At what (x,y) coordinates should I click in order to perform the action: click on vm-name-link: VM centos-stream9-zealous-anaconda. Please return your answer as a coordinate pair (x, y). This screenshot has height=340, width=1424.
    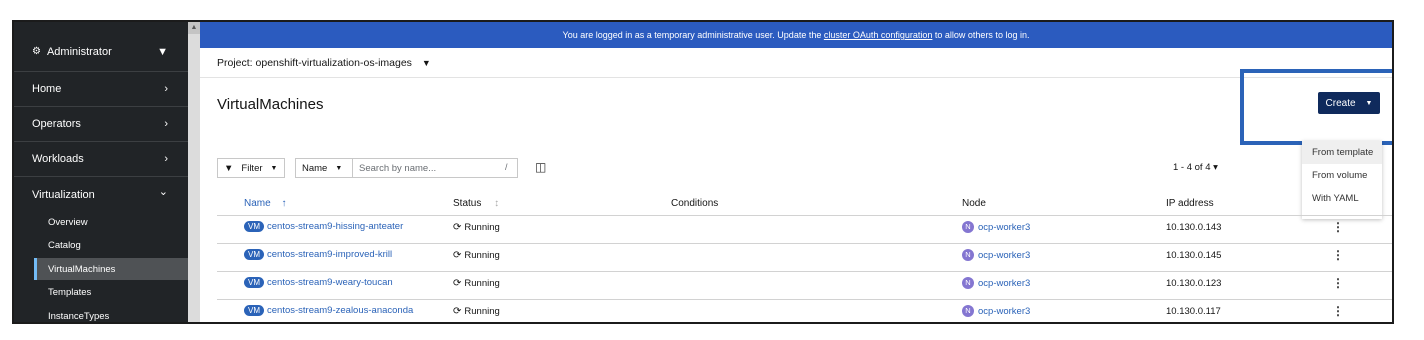
    Looking at the image, I should click on (328, 310).